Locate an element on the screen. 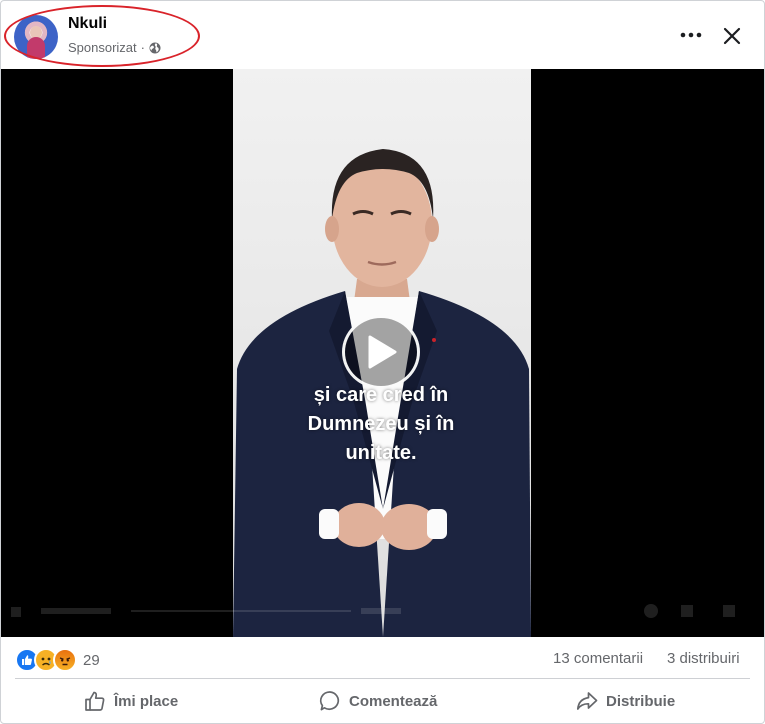  share-button: Distribuie is located at coordinates (625, 701).